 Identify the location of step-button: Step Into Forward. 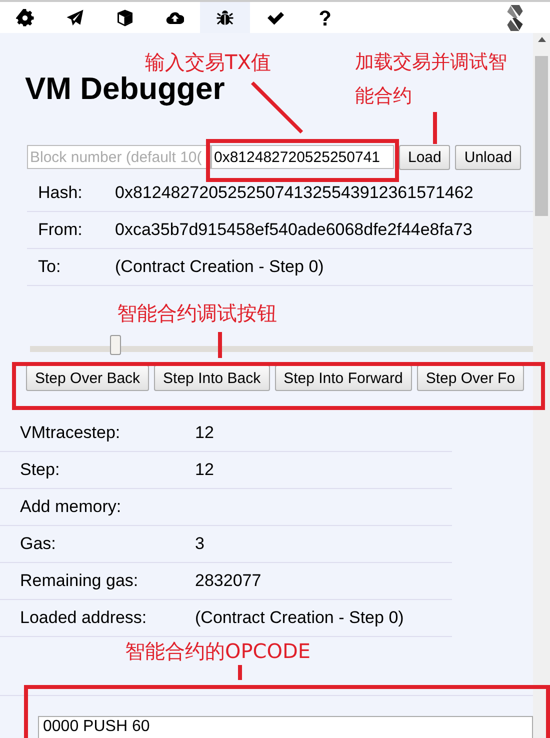
(343, 378).